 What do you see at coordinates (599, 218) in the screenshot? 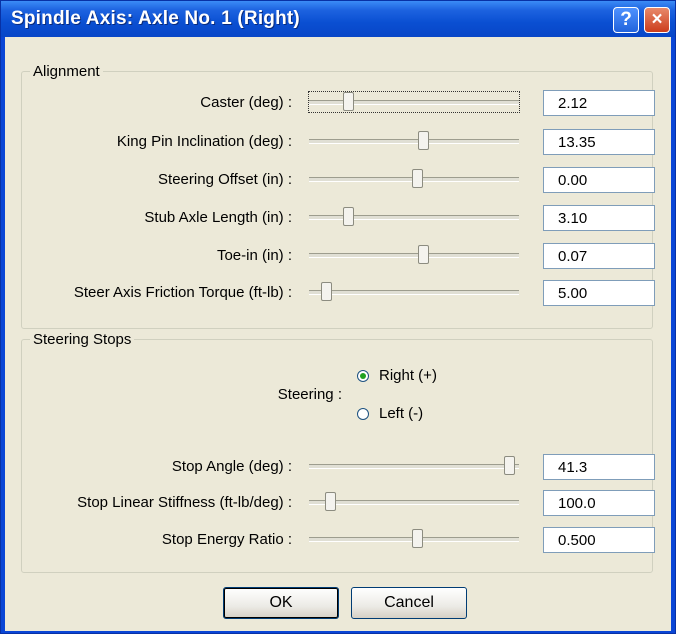
I see `stub-axle-length-field: 3.10` at bounding box center [599, 218].